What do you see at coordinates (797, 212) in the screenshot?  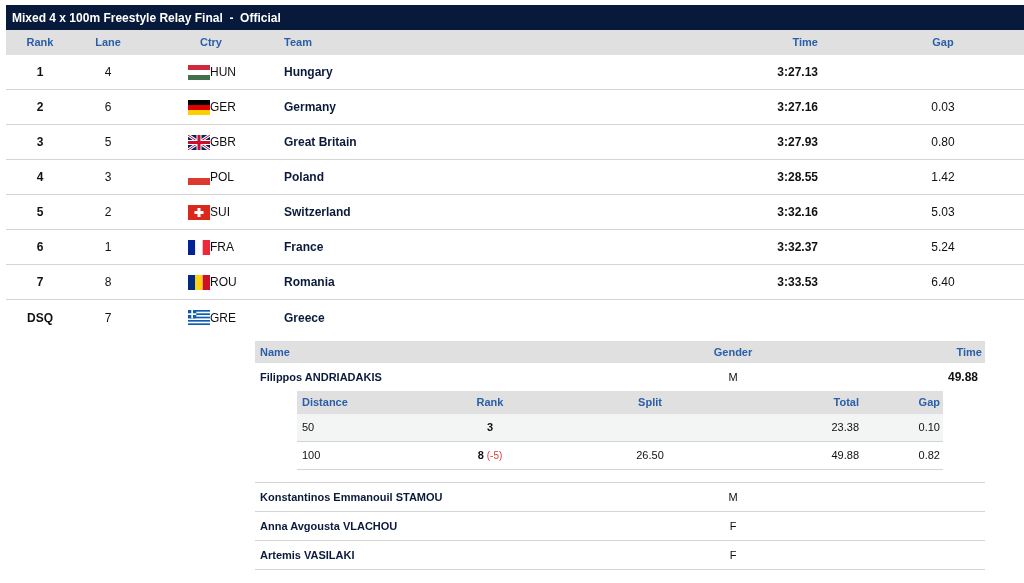 I see `time-cell-text: 3:32.16` at bounding box center [797, 212].